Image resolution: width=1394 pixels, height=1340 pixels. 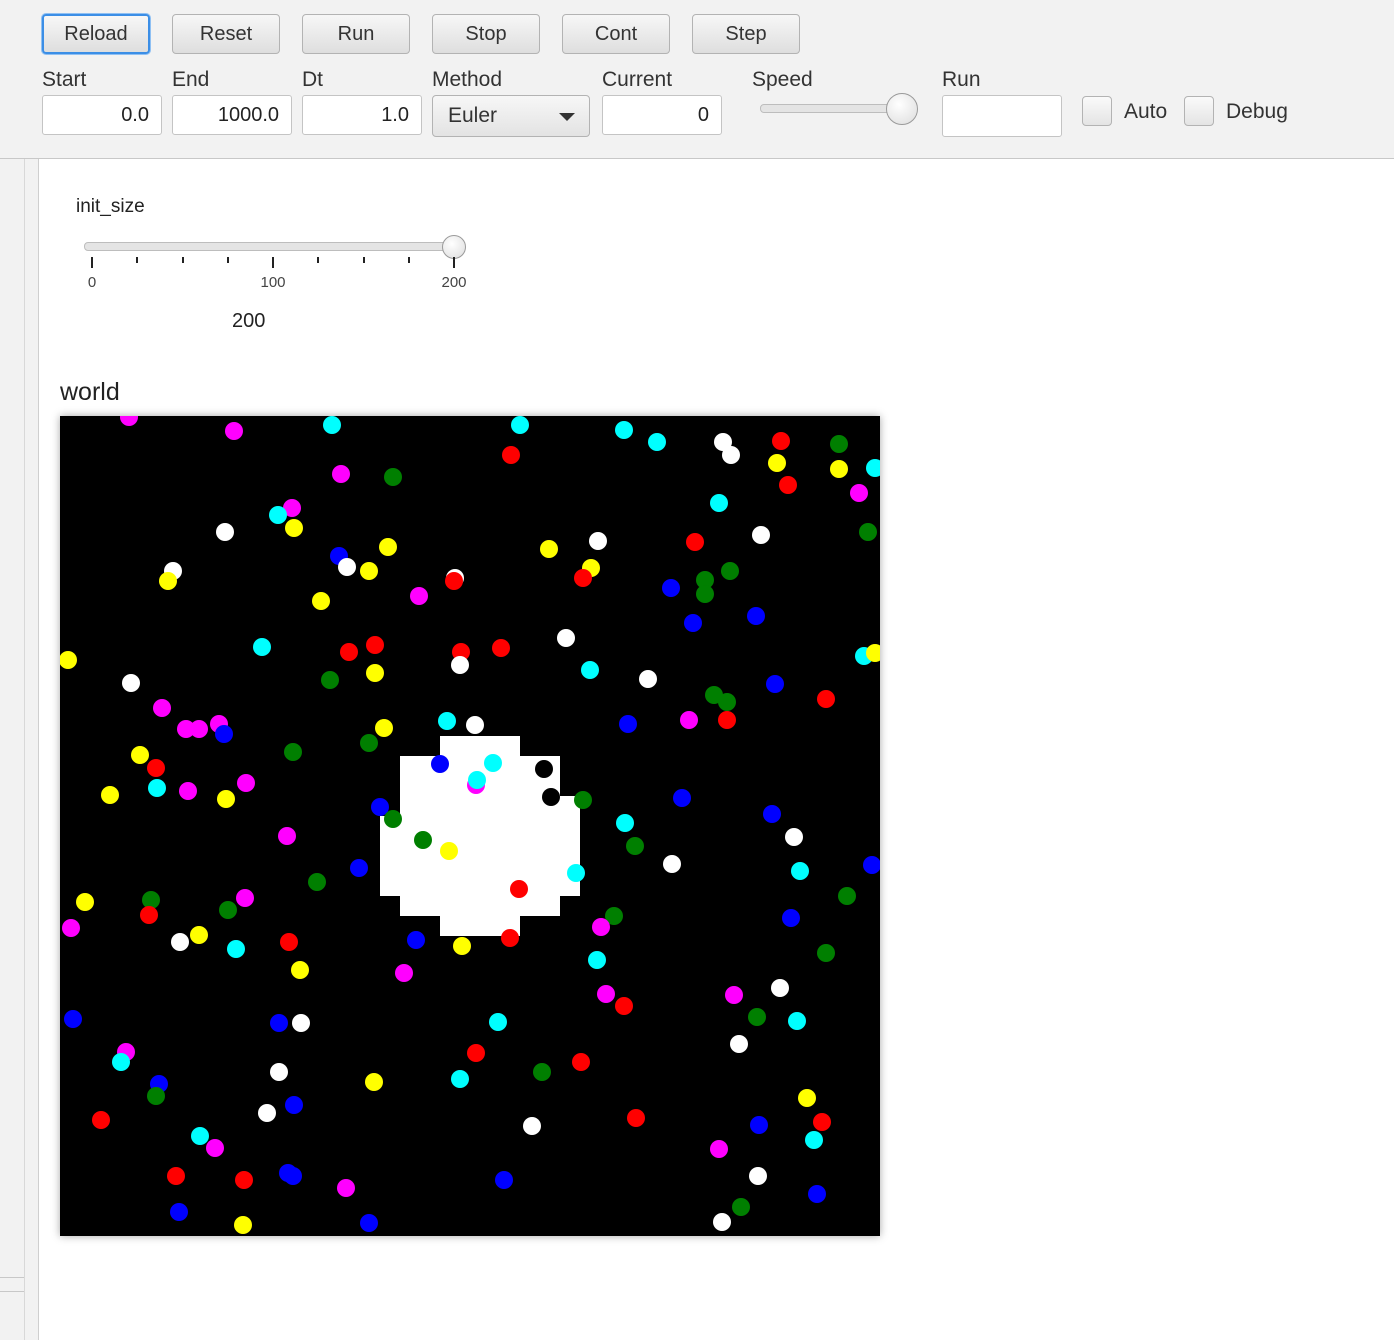 What do you see at coordinates (511, 116) in the screenshot?
I see `method-select: Euler` at bounding box center [511, 116].